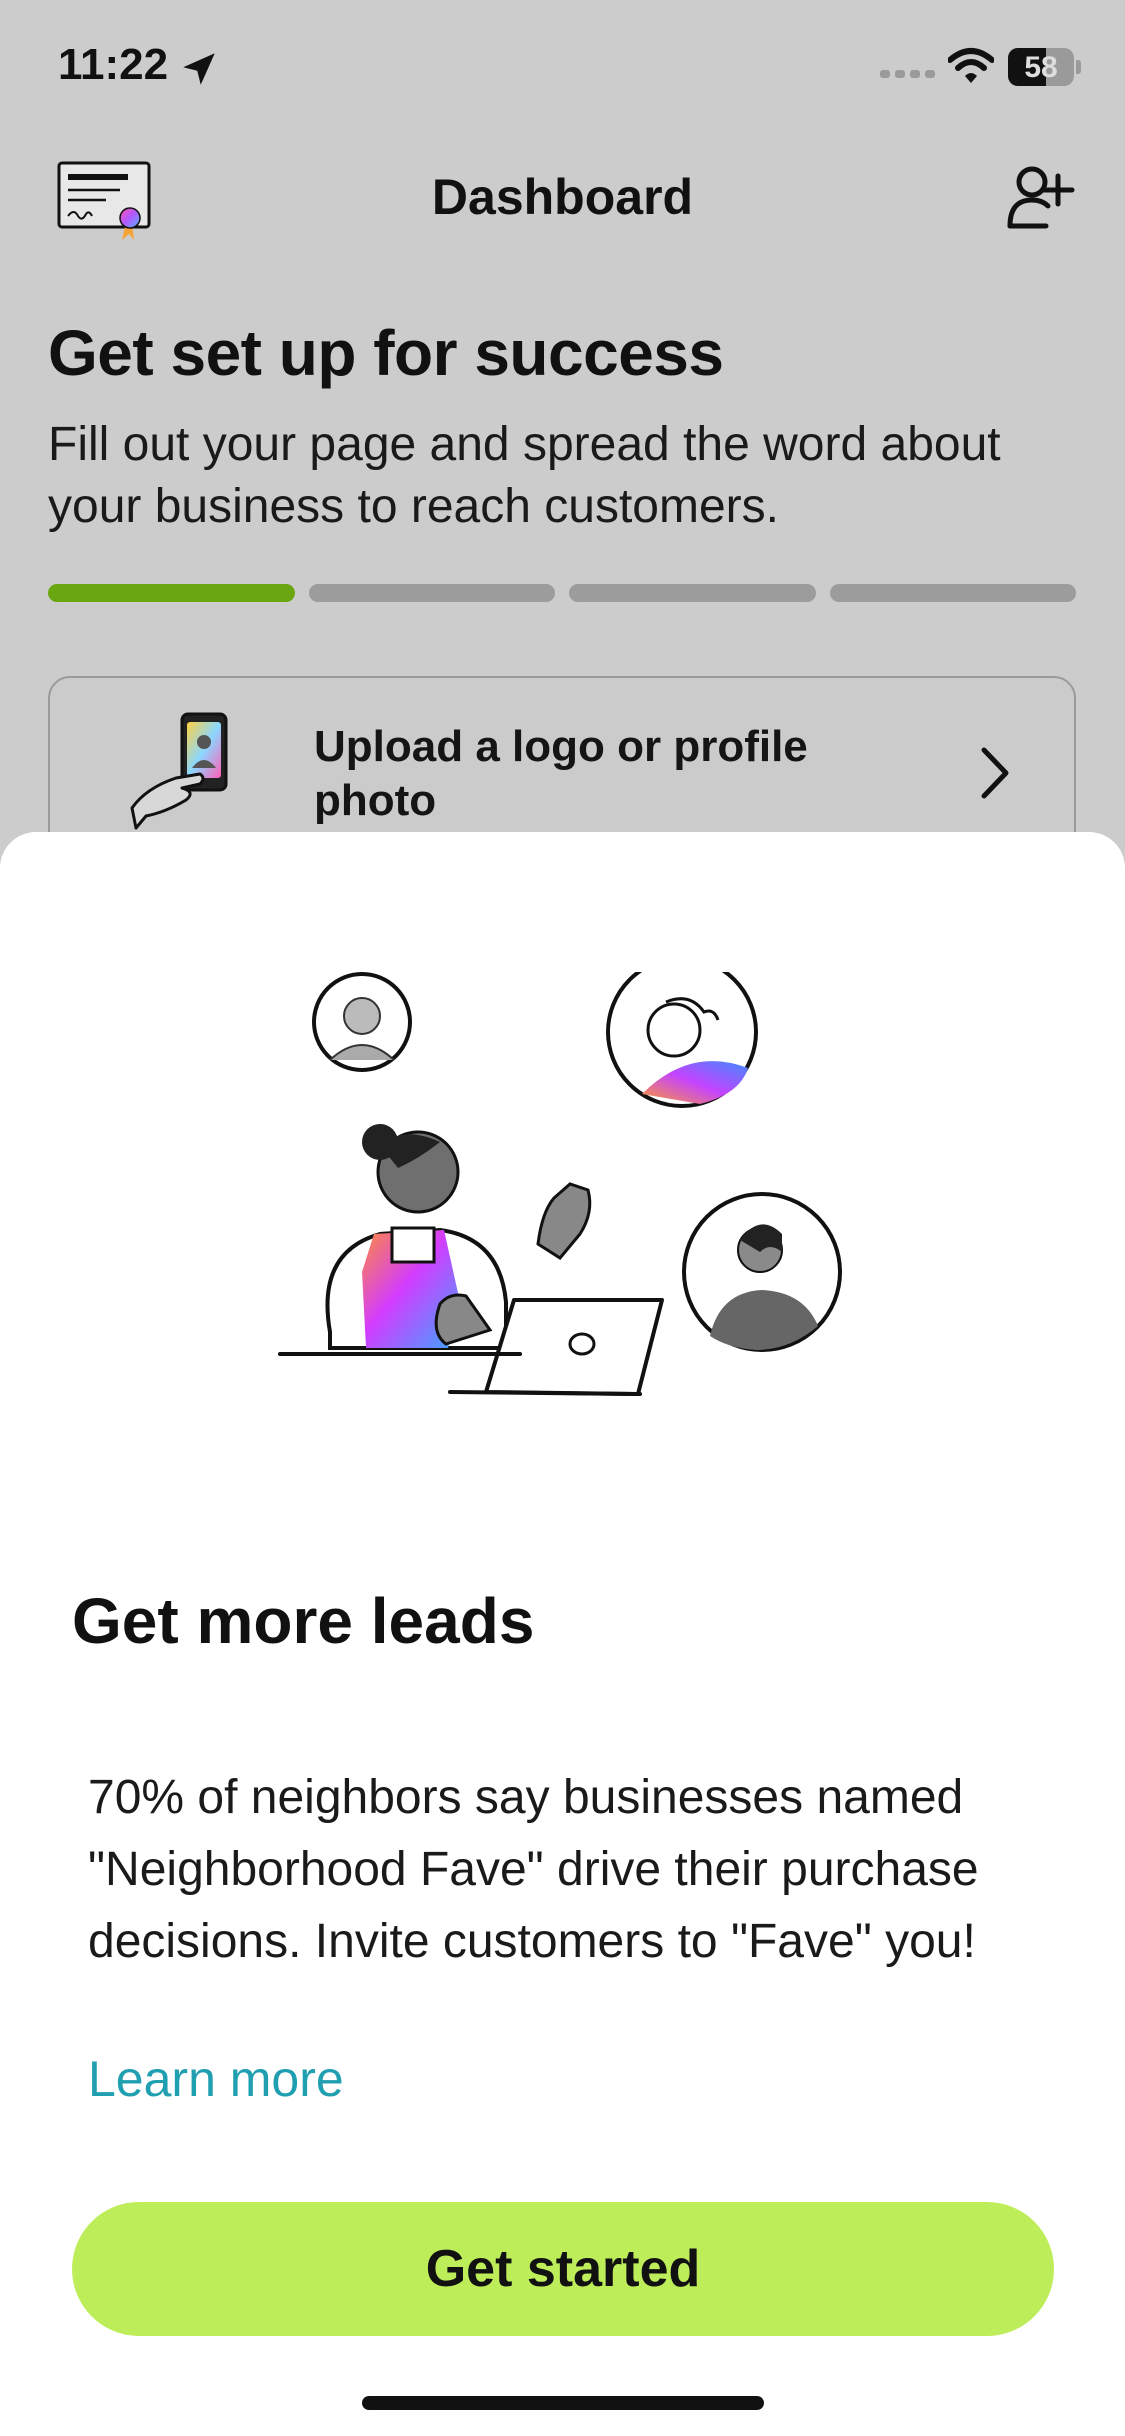 Image resolution: width=1125 pixels, height=2436 pixels. I want to click on battery-level: 58, so click(1041, 67).